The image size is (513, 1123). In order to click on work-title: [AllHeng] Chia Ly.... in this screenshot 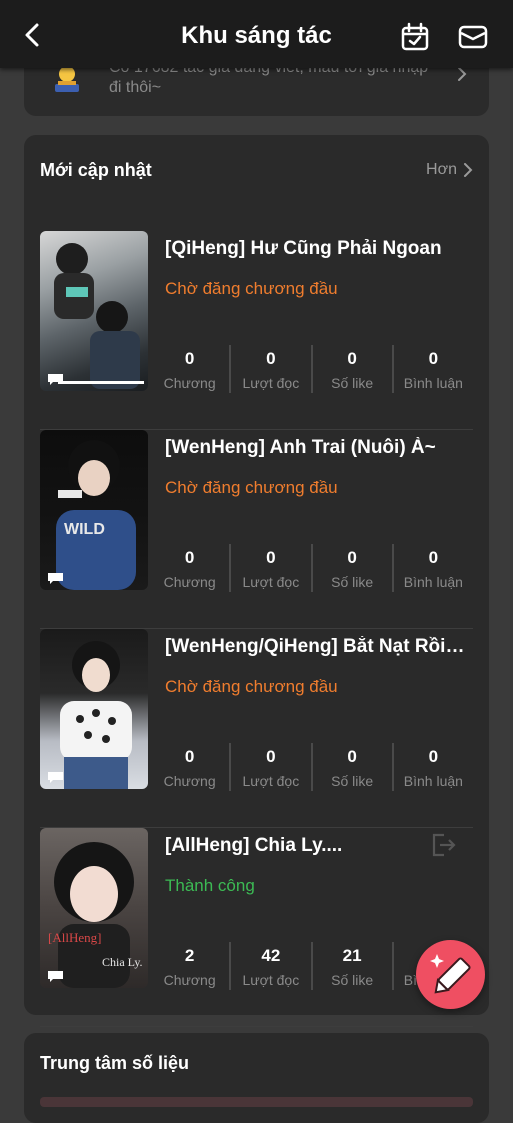, I will do `click(254, 845)`.